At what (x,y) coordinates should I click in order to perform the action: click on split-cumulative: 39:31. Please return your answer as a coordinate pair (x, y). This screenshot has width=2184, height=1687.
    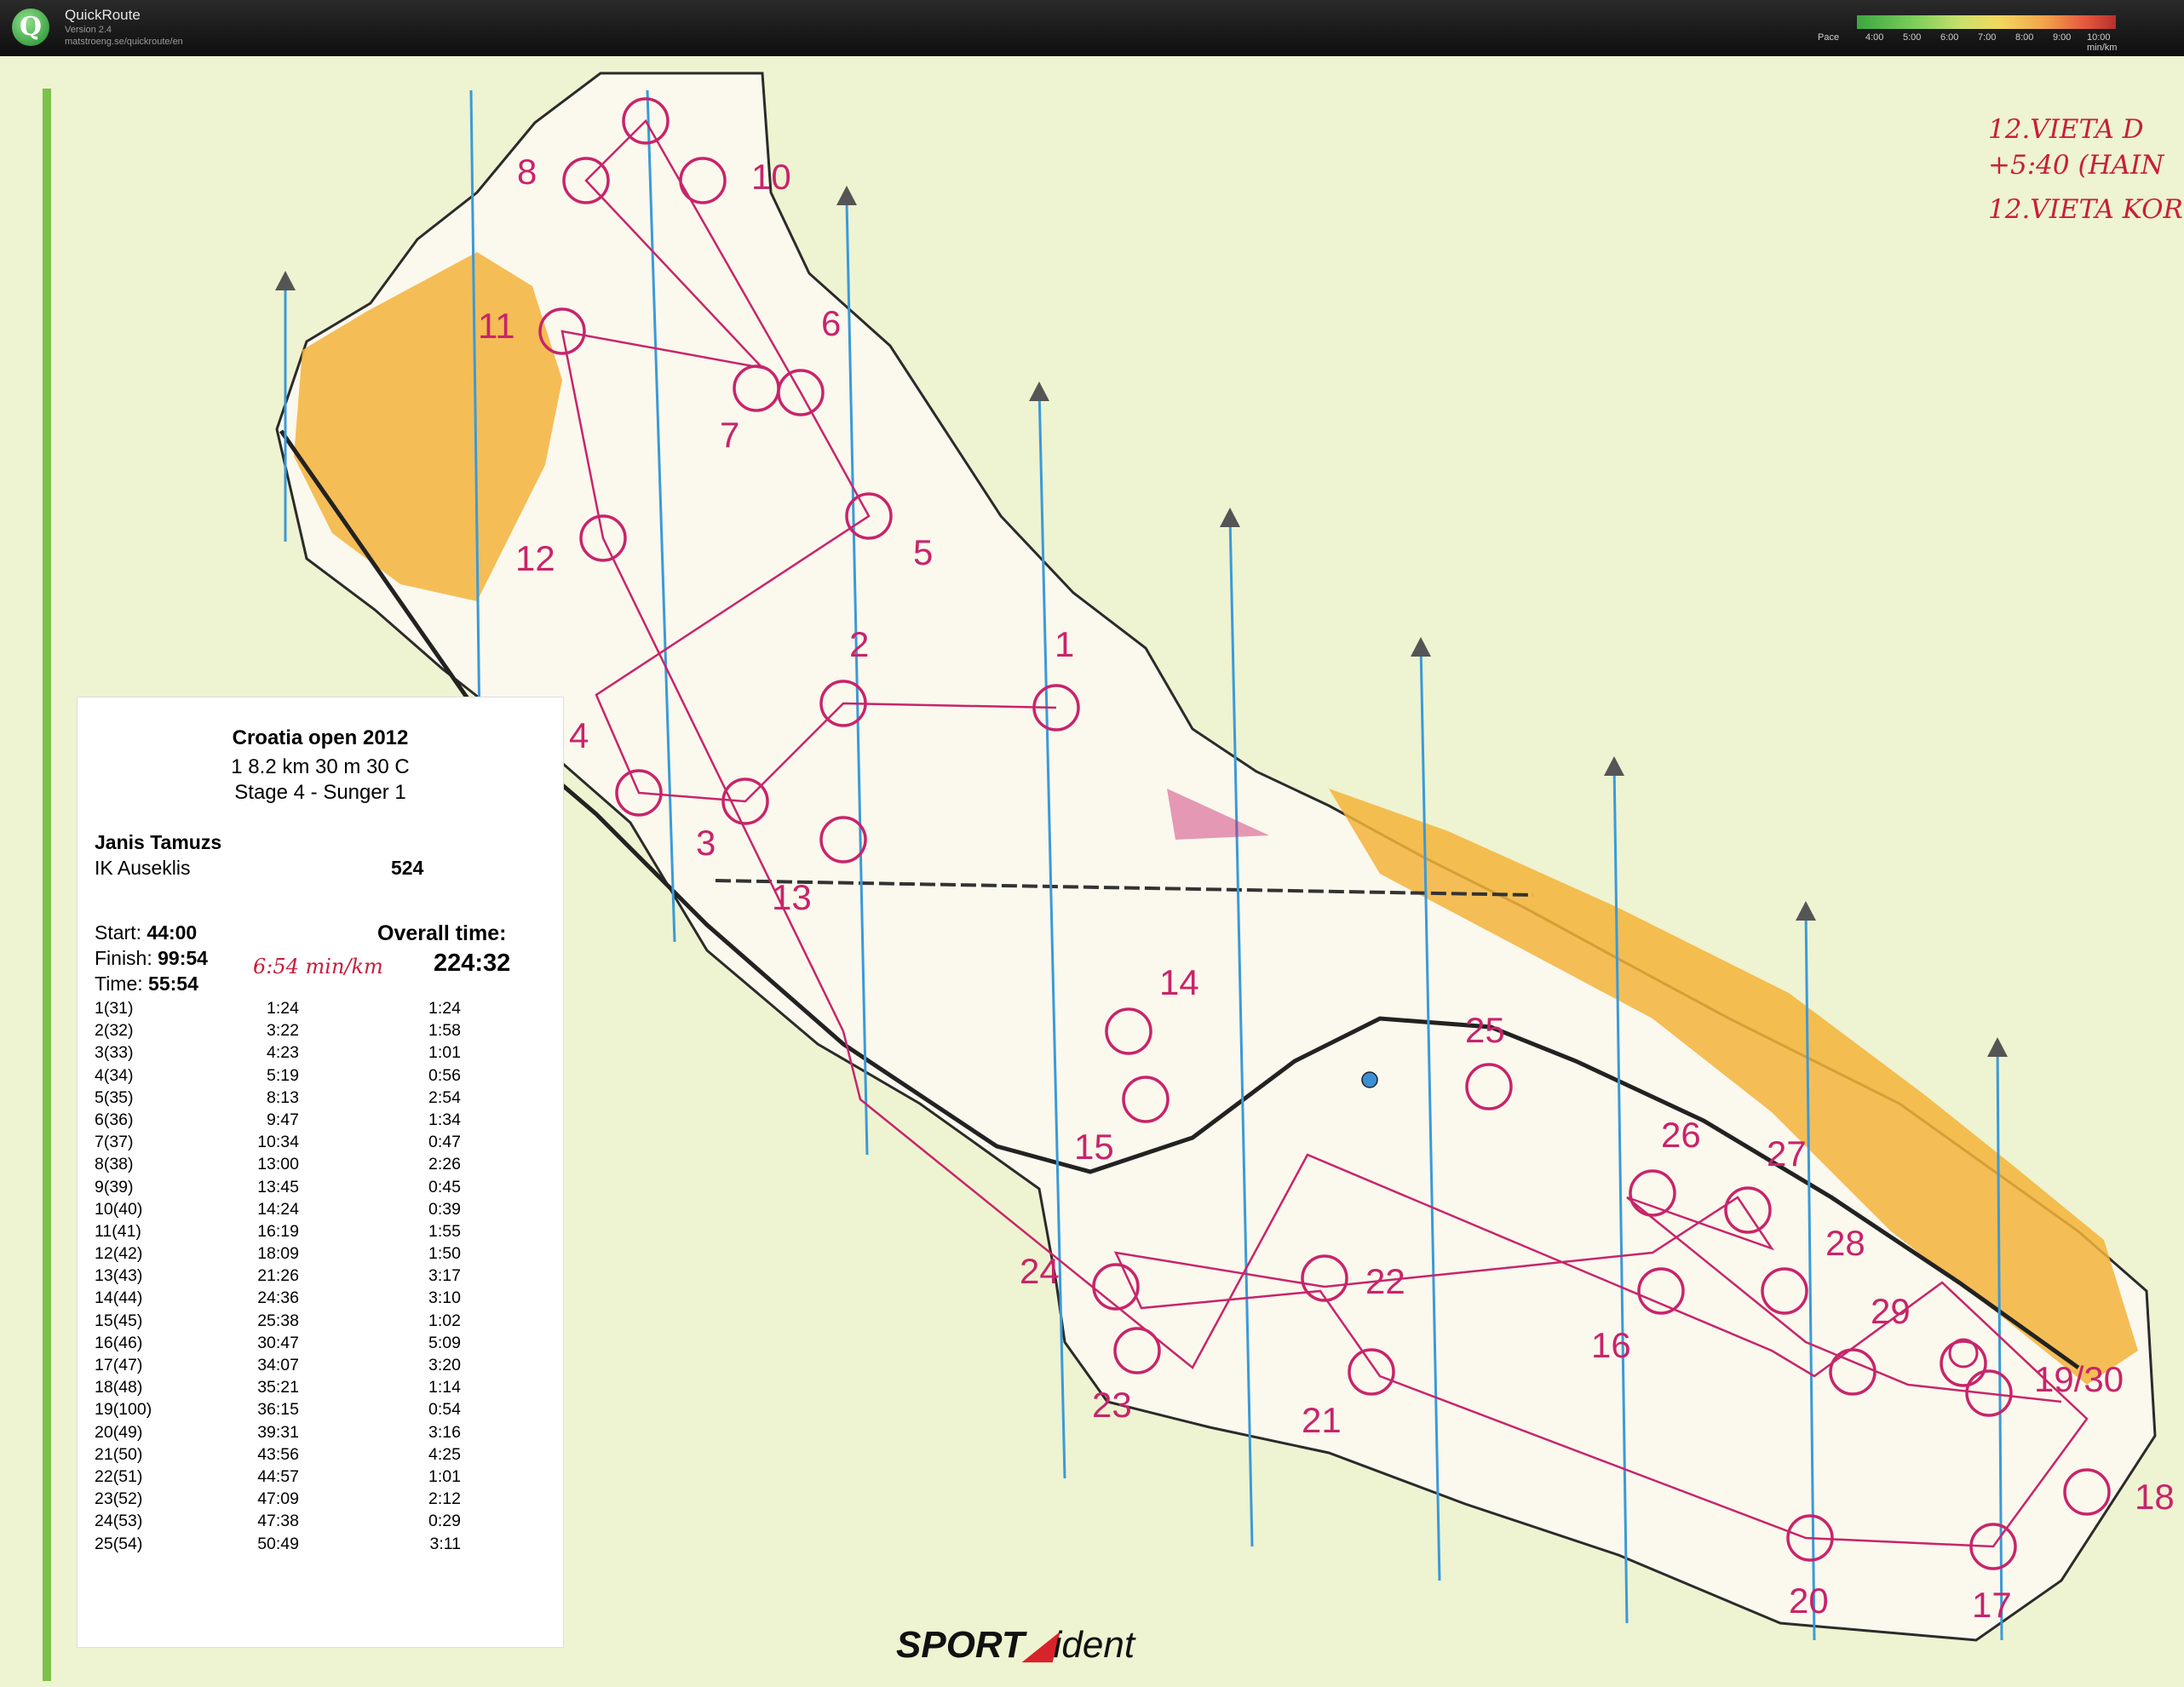
    Looking at the image, I should click on (278, 1432).